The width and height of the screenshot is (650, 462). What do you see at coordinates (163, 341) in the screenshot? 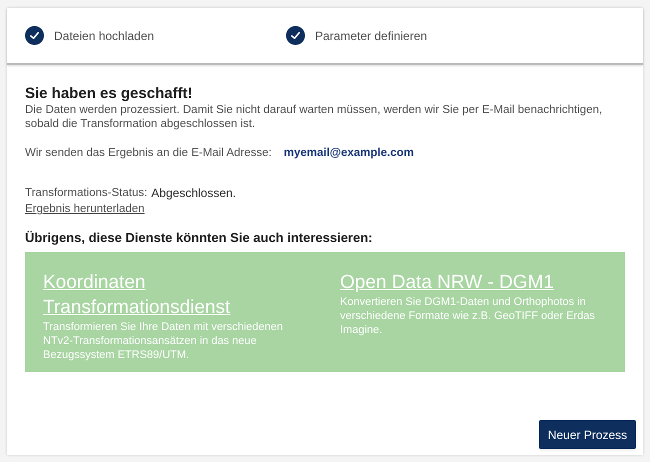
I see `service-description: Transformieren Sie Ihre Daten mit verschiedenen NTv2-Transformationsansätzen in das neue Bezugssystem ETRS89/UTM.` at bounding box center [163, 341].